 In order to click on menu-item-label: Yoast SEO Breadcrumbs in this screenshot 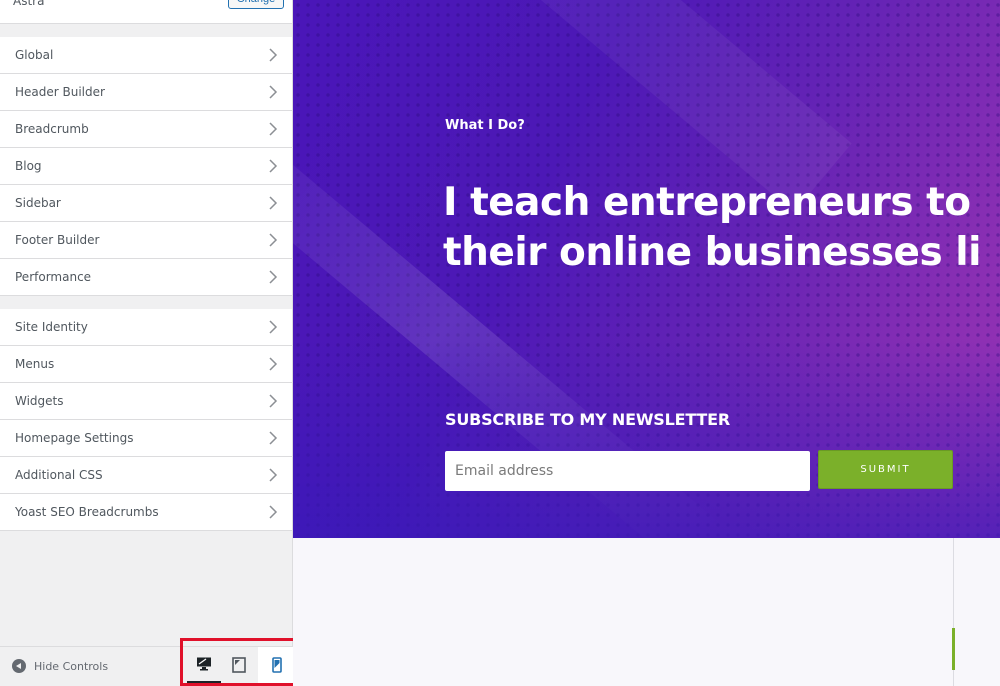, I will do `click(87, 512)`.